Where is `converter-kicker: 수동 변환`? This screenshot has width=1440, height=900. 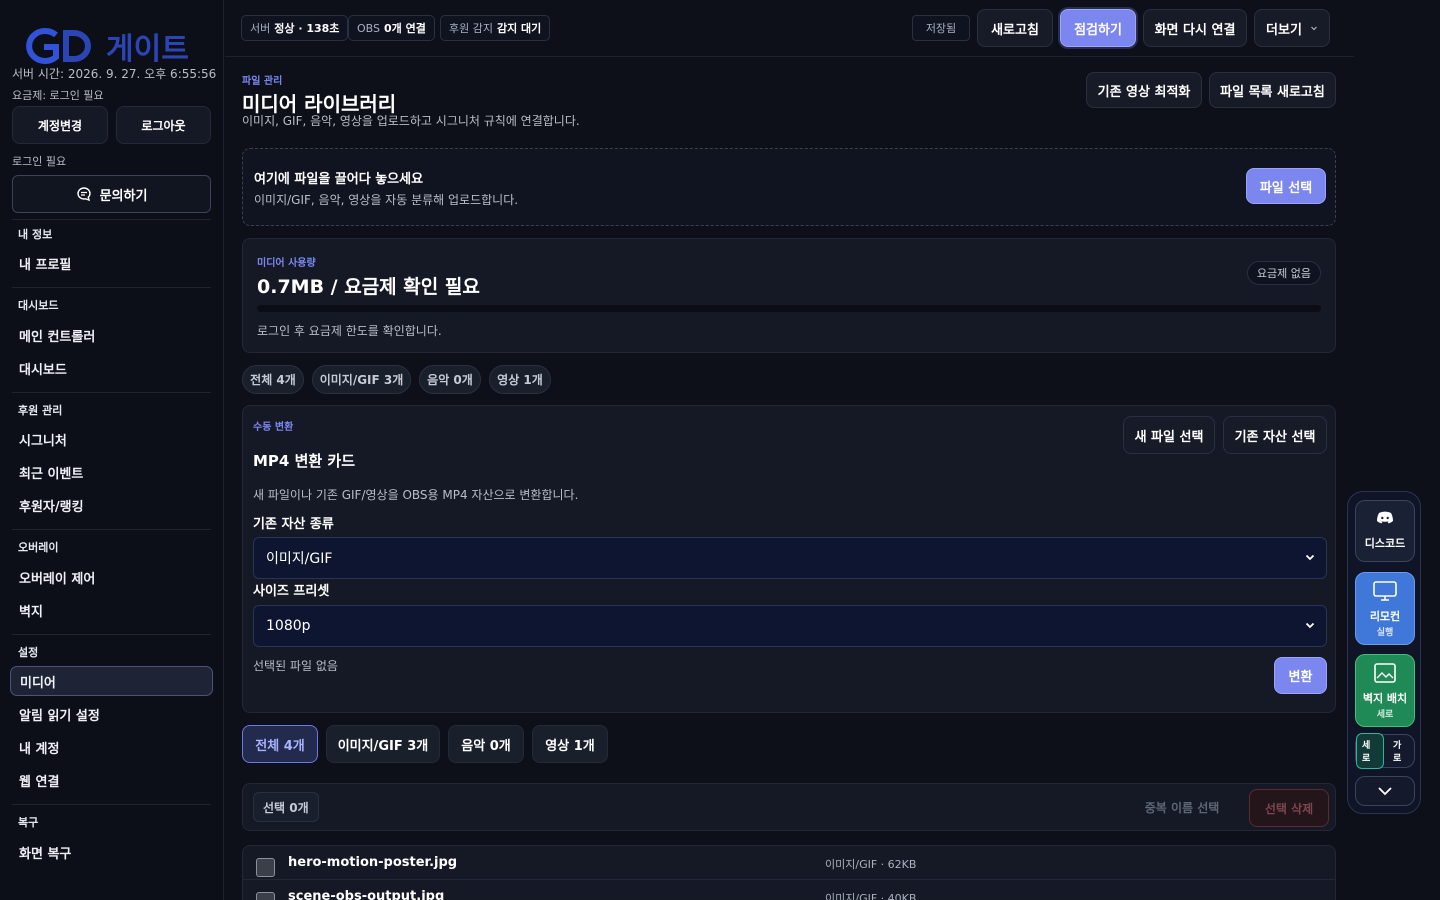 converter-kicker: 수동 변환 is located at coordinates (273, 427).